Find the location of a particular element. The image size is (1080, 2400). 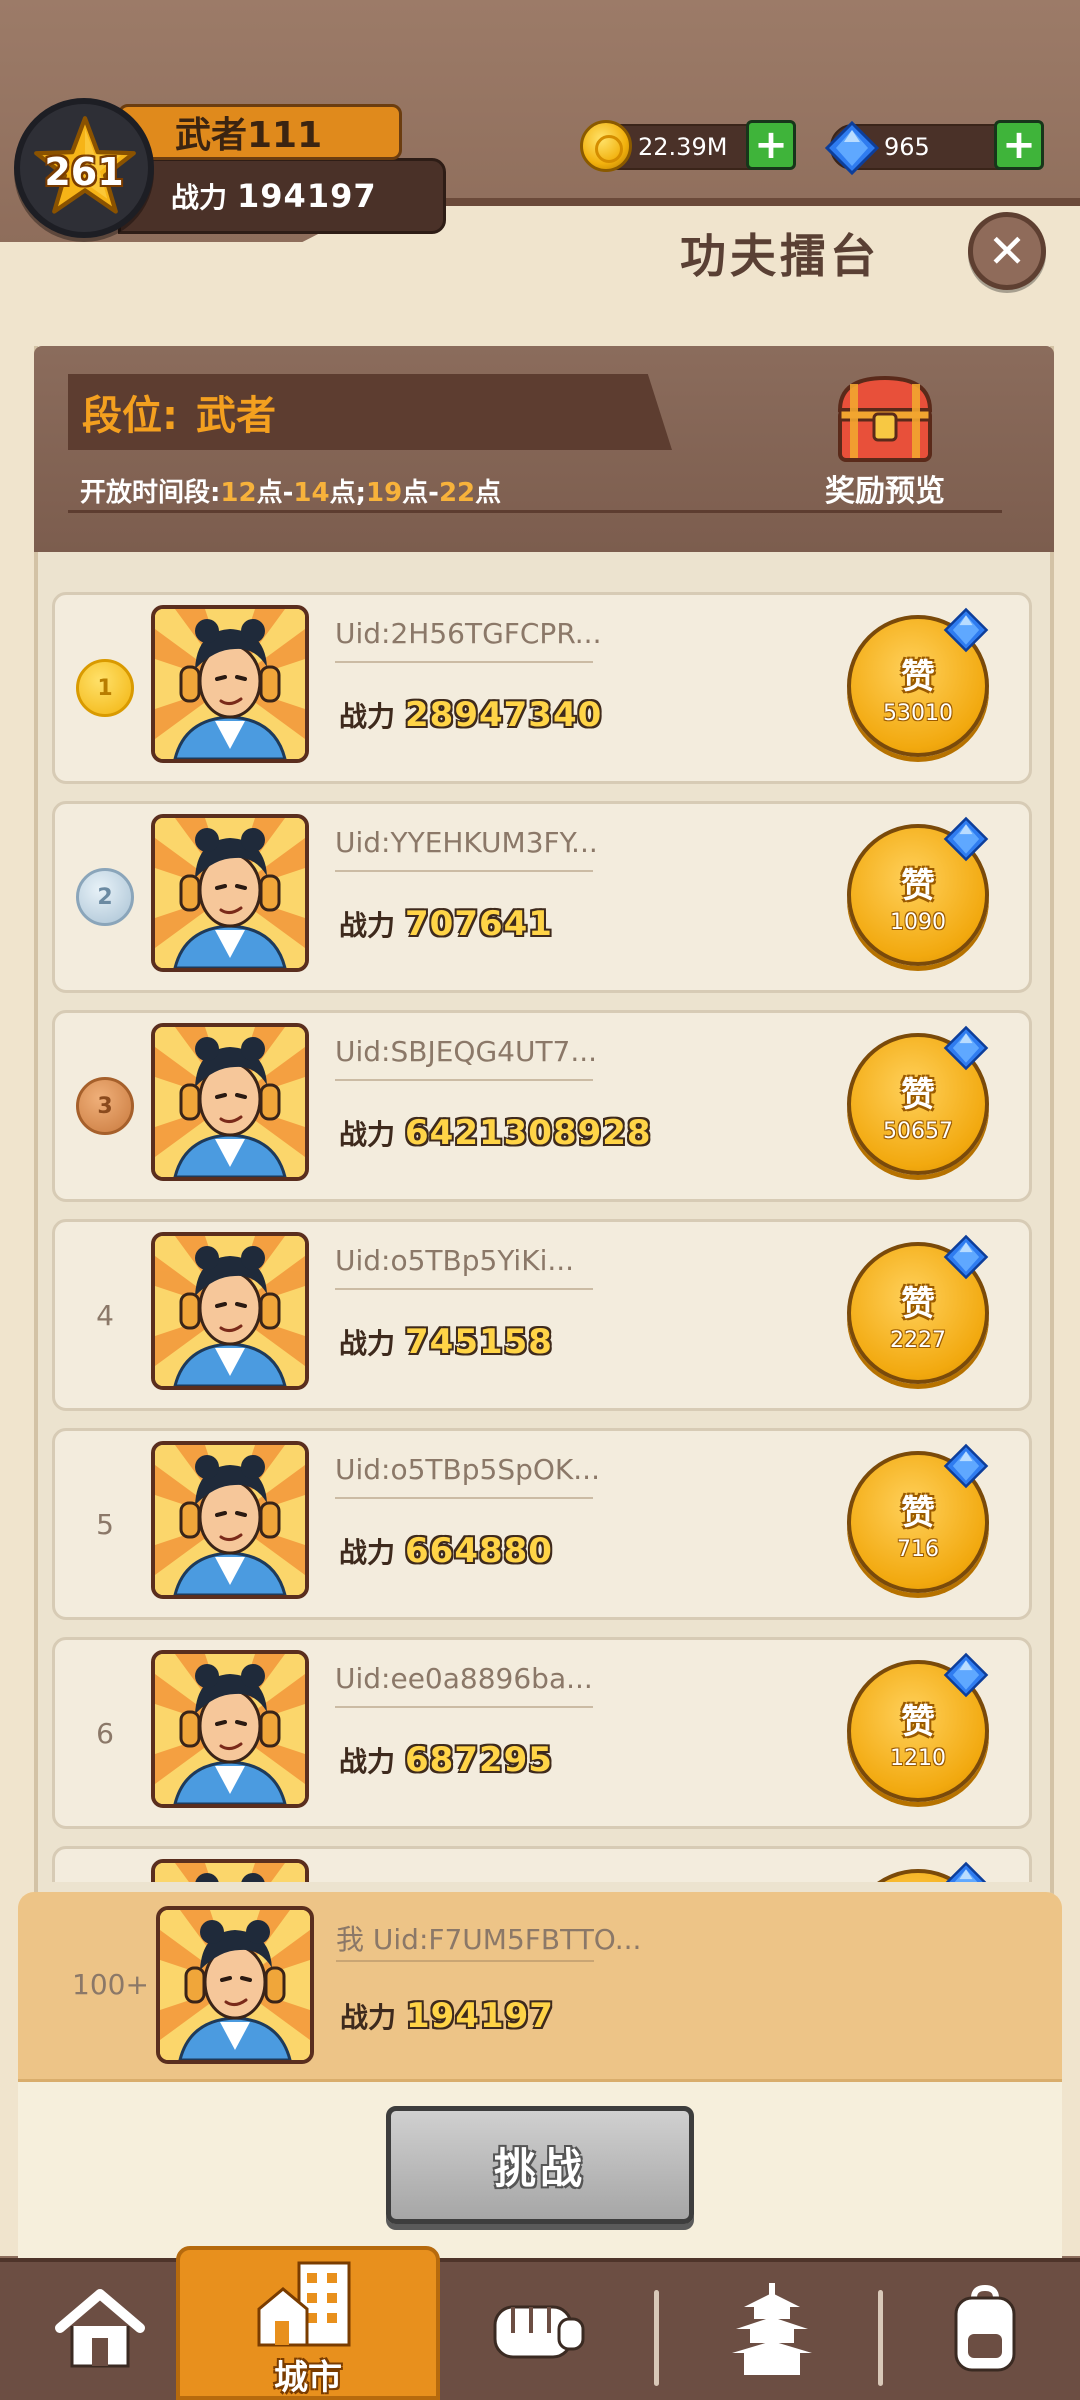

leaderboard-row: 2 Uid:YYEHKUM3FY... 战力 707641 赞 1090 is located at coordinates (542, 897).